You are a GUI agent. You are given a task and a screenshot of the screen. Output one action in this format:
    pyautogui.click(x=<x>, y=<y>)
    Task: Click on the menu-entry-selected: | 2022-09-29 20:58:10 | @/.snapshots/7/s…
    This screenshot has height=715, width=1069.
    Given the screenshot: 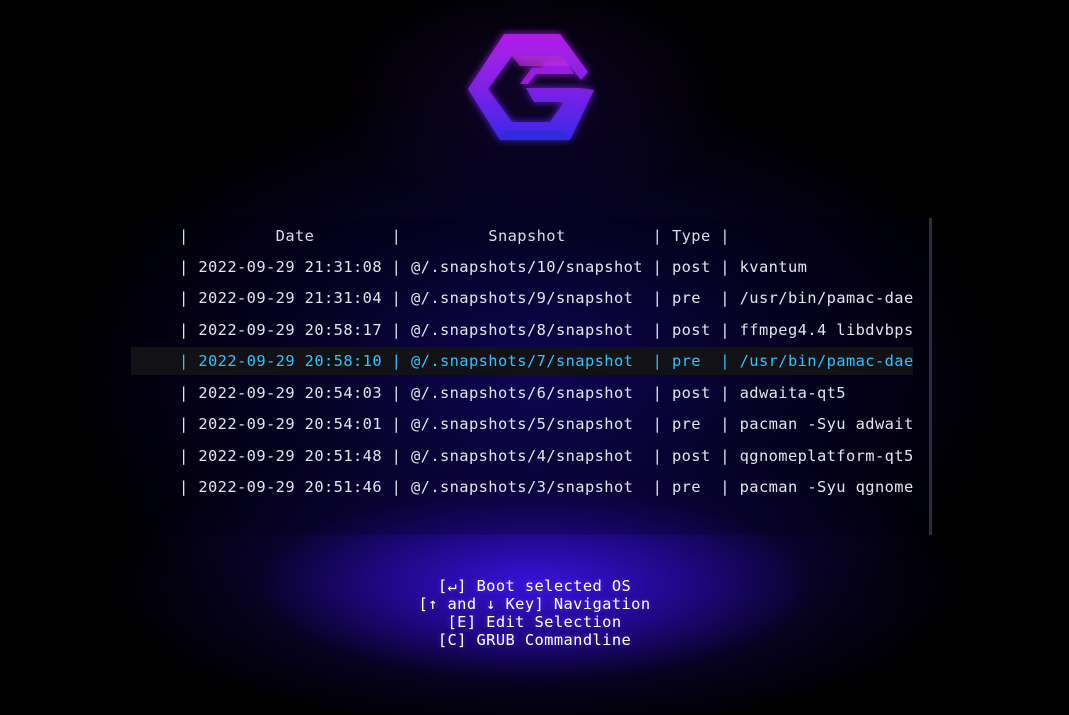 What is the action you would take?
    pyautogui.click(x=522, y=361)
    